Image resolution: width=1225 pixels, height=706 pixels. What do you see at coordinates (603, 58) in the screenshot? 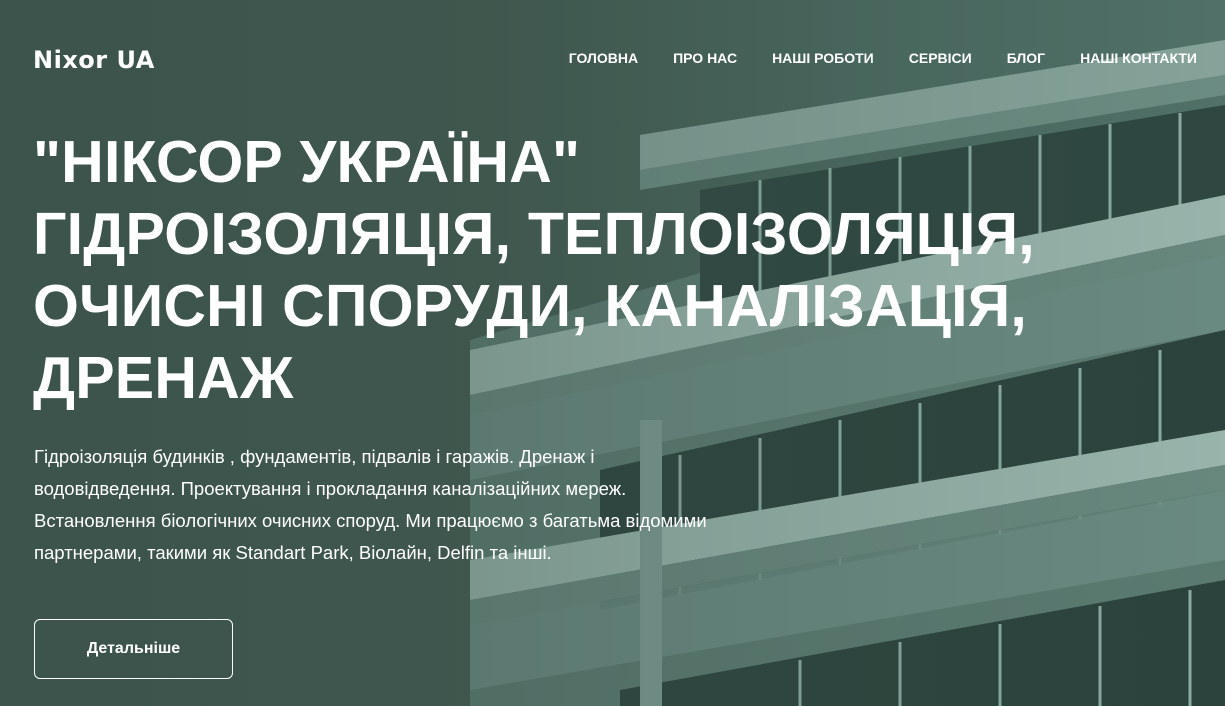
I see `nav-item-home: ГОЛОВНА` at bounding box center [603, 58].